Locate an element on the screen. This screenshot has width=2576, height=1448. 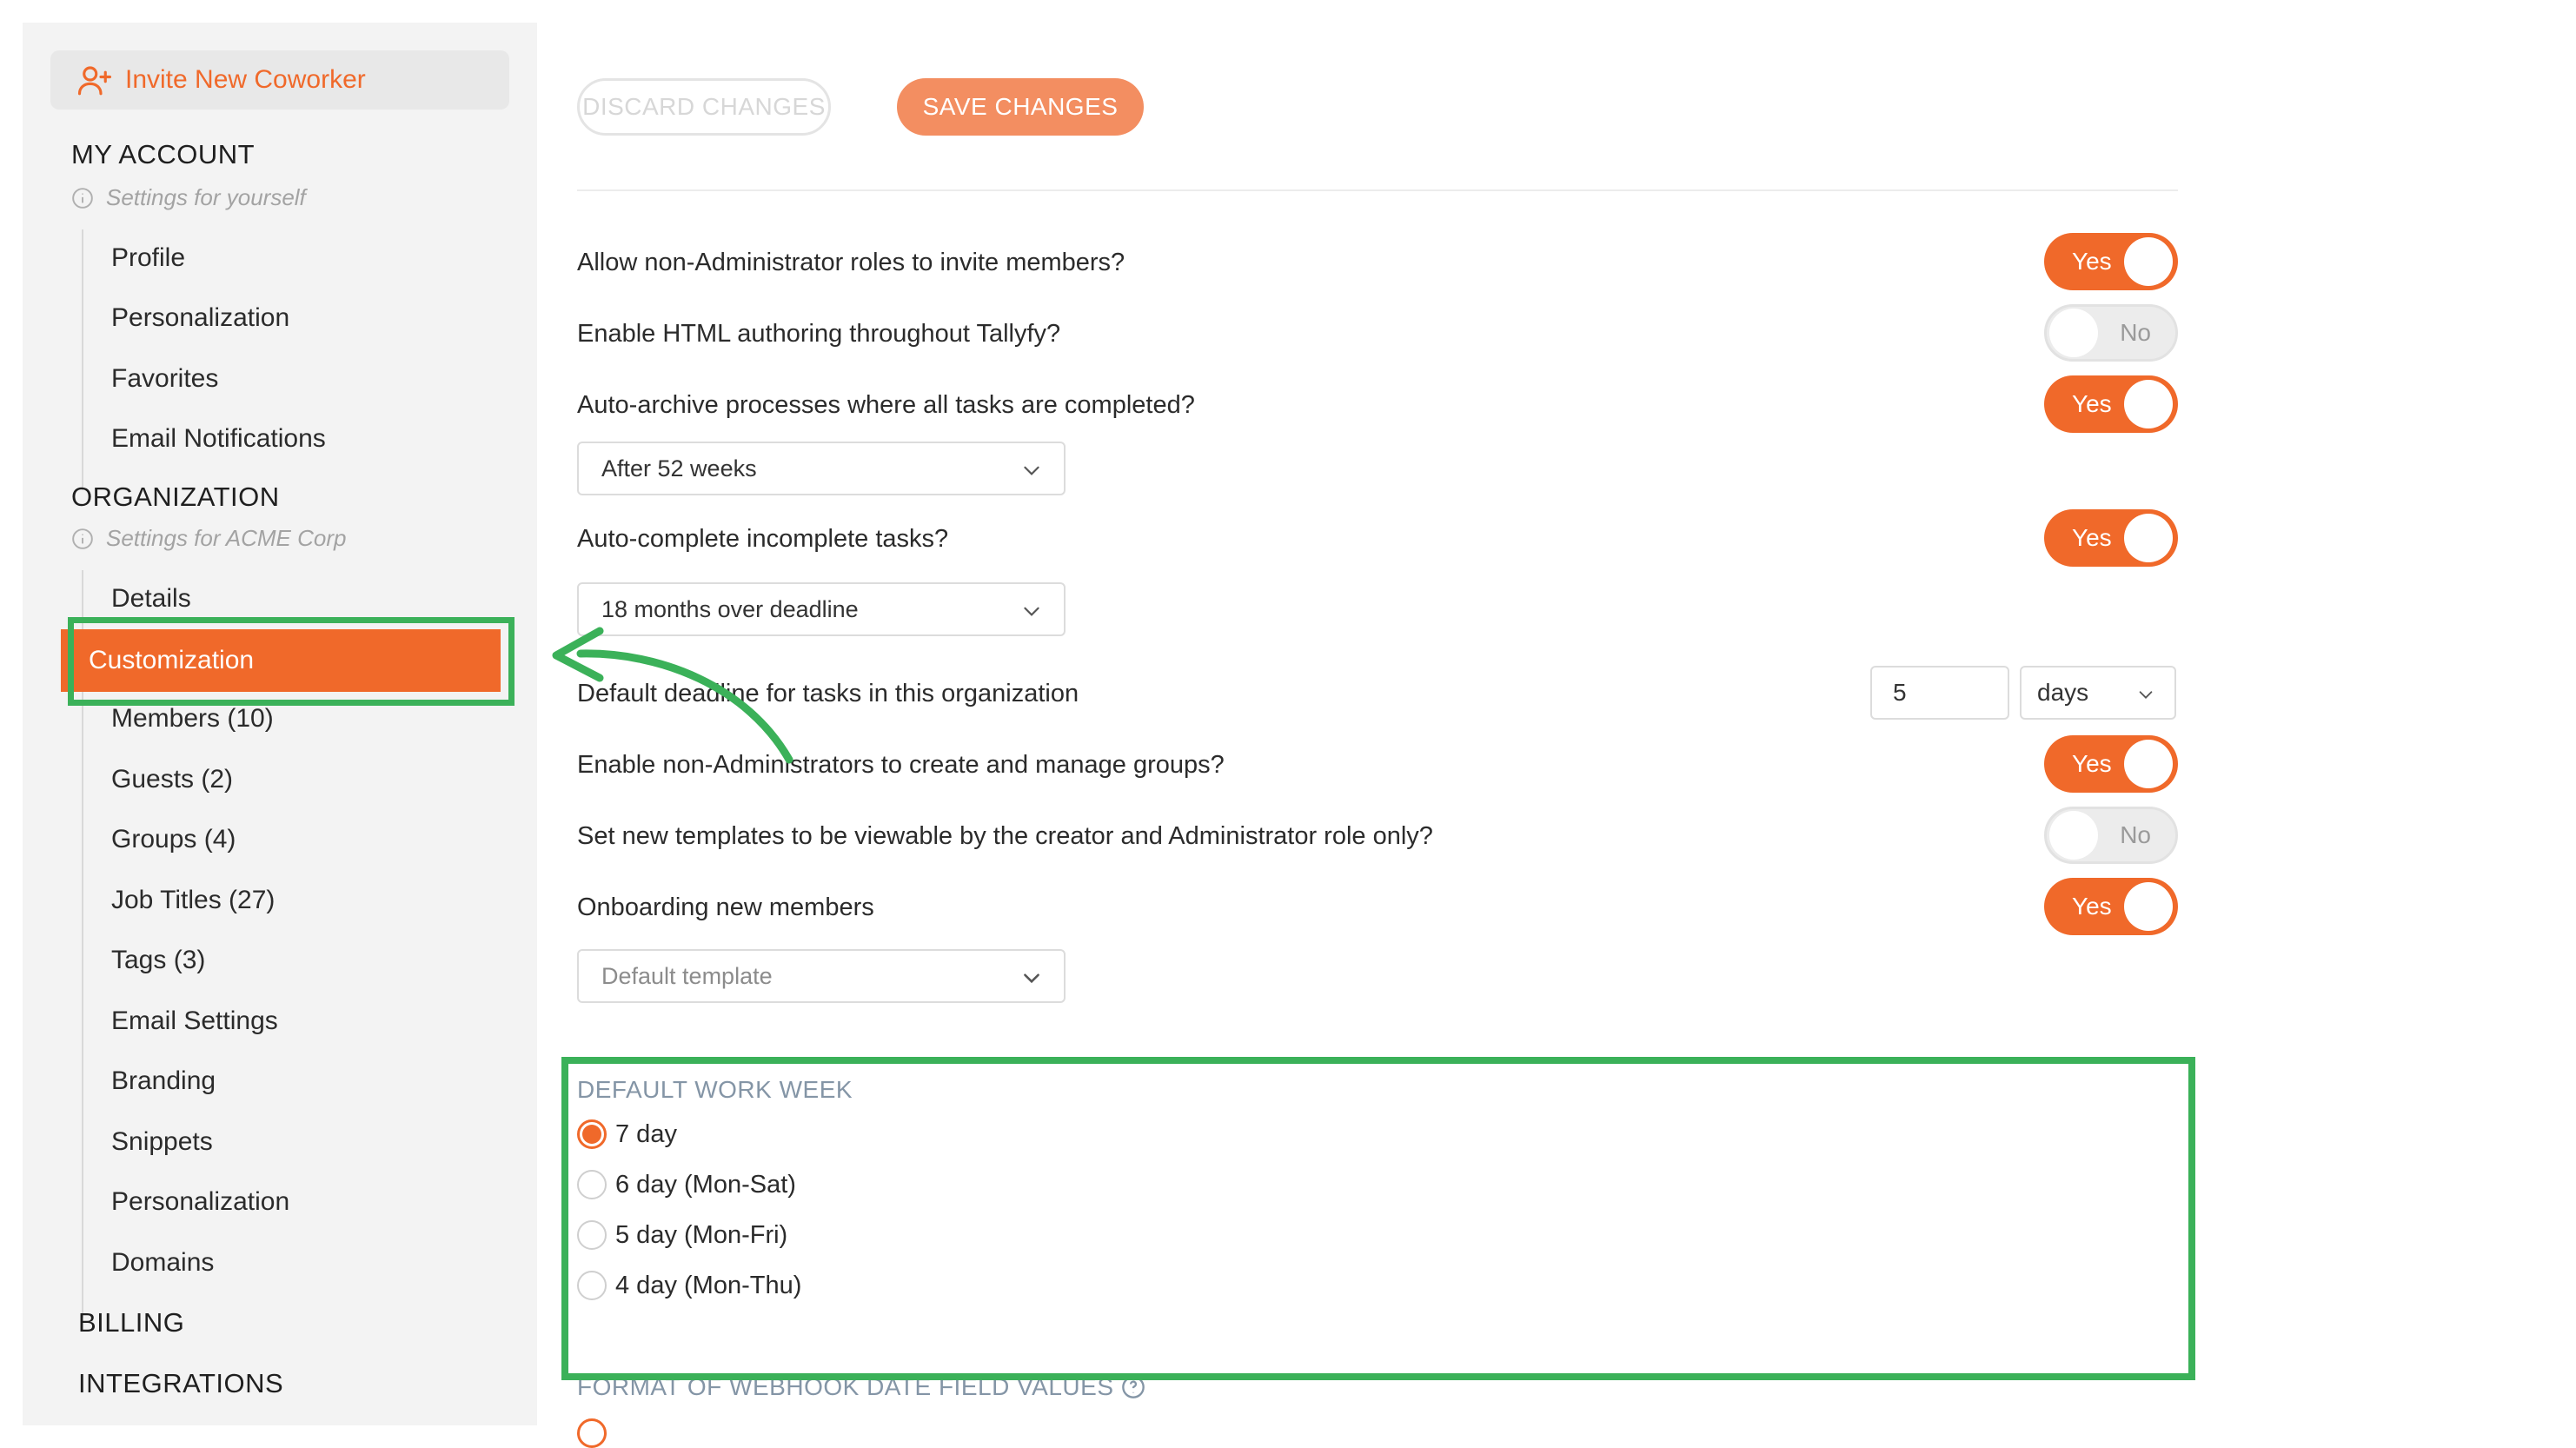
onboarding-toggle: Yes is located at coordinates (2111, 907).